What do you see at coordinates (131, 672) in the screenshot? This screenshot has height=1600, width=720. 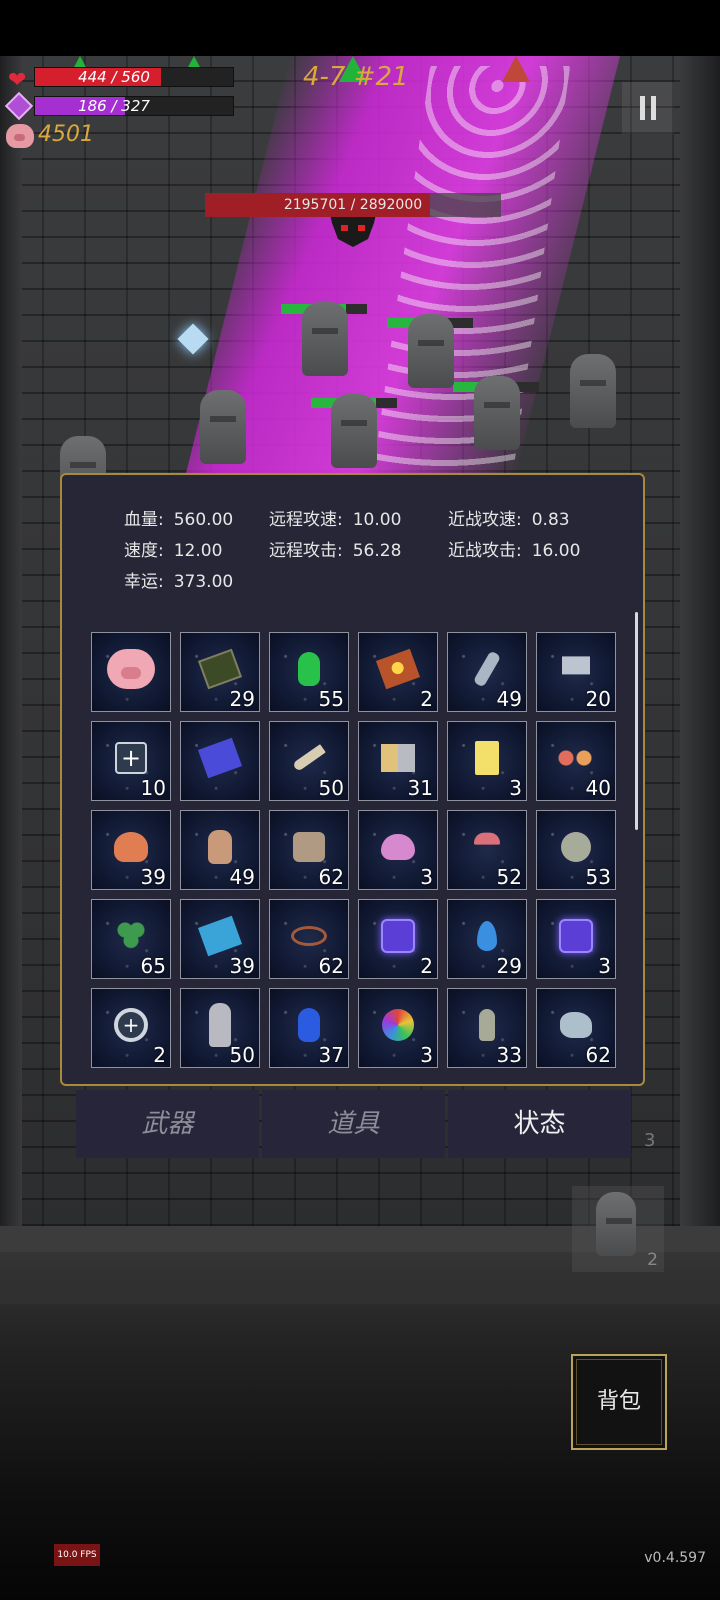 I see `inventory-slot-piggy-bank` at bounding box center [131, 672].